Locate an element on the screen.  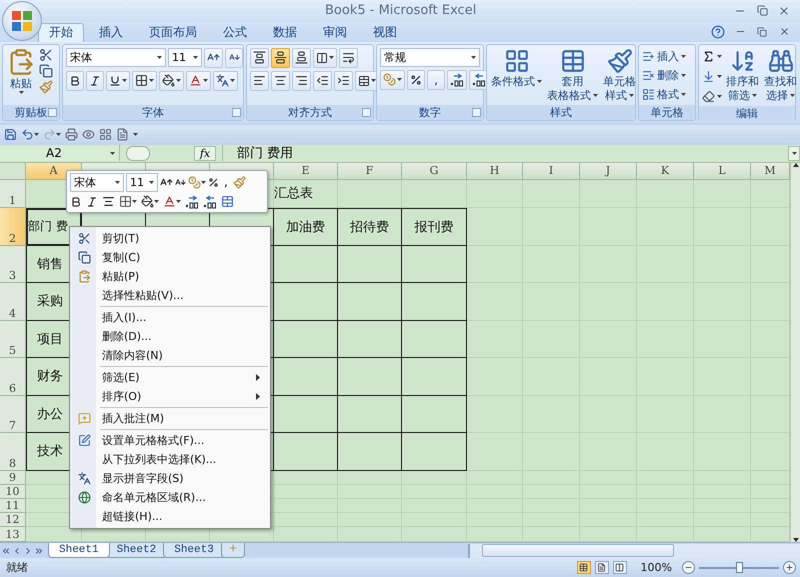
ribbon-tab: 公式 is located at coordinates (235, 32).